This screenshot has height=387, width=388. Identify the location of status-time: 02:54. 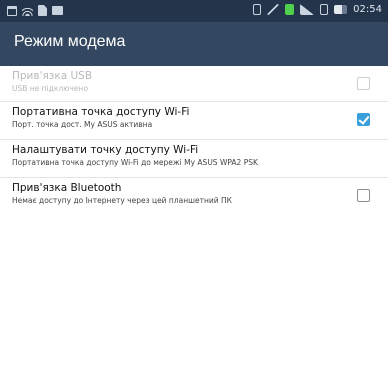
(367, 9).